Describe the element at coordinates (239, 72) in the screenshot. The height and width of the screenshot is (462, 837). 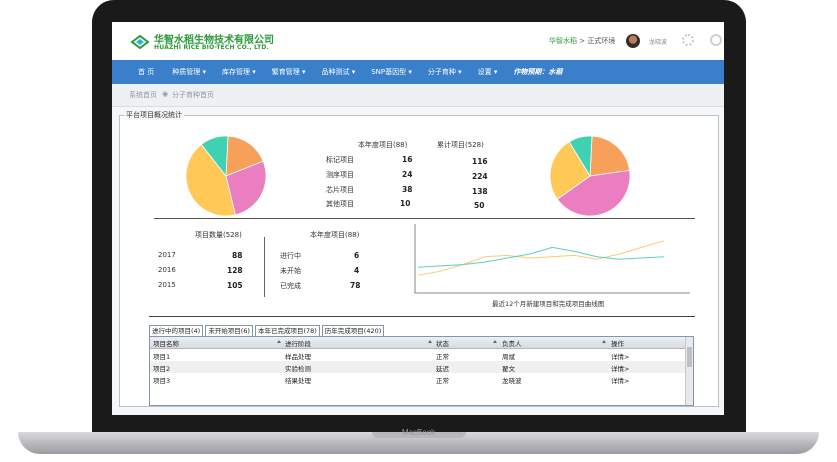
I see `nav-inventory: 库存管理 ▾` at that location.